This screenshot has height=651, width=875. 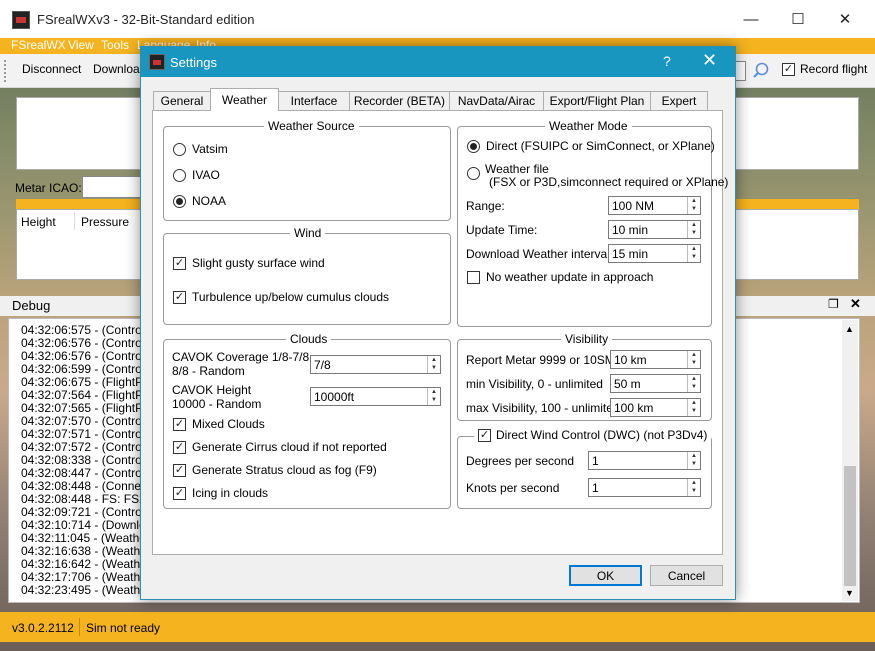 What do you see at coordinates (473, 146) in the screenshot?
I see `radio-direct-icon` at bounding box center [473, 146].